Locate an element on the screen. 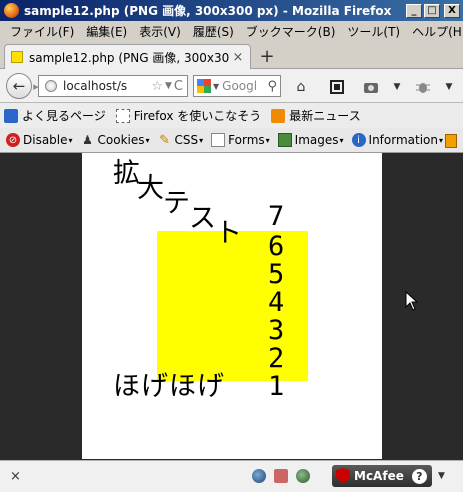 Image resolution: width=463 pixels, height=492 pixels. information-icon: i is located at coordinates (358, 140).